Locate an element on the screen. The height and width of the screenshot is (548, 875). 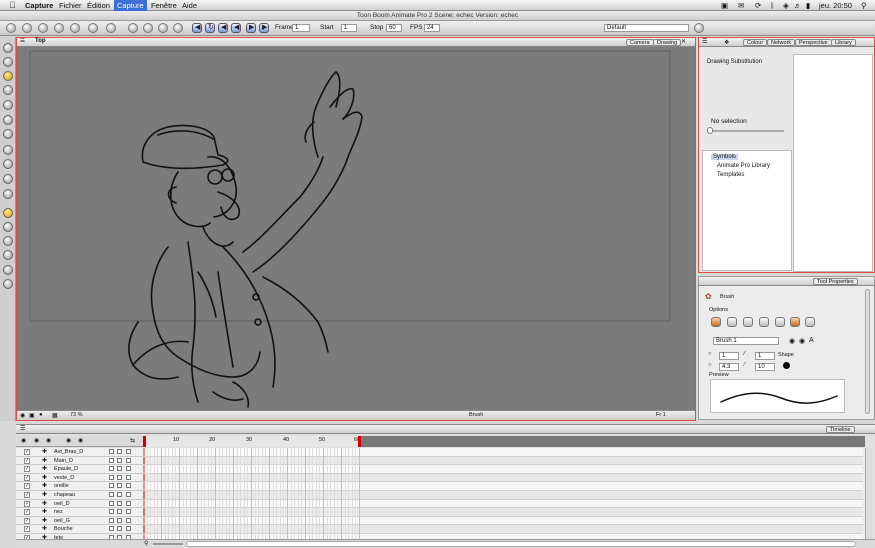
select-tool-icon is located at coordinates (8, 48).